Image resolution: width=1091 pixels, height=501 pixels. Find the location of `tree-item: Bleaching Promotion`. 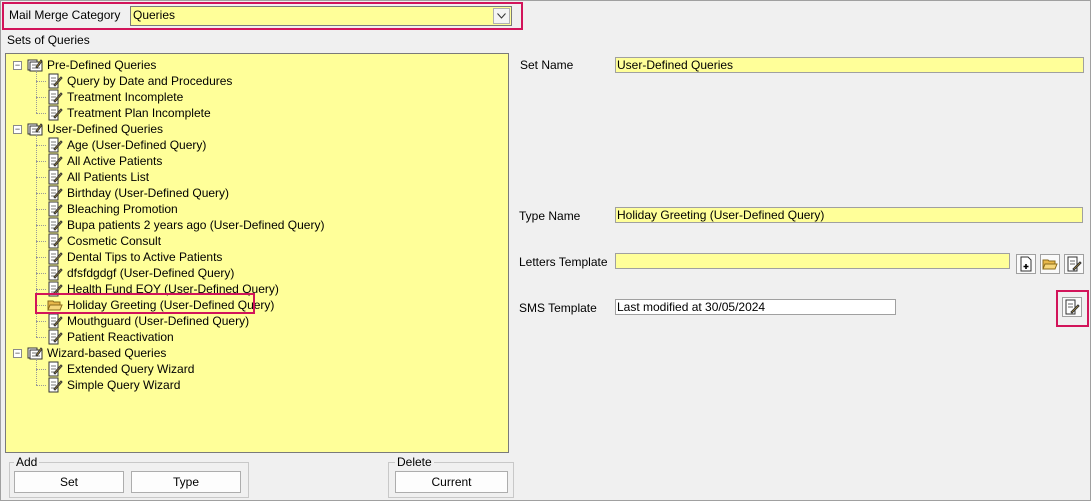

tree-item: Bleaching Promotion is located at coordinates (112, 209).